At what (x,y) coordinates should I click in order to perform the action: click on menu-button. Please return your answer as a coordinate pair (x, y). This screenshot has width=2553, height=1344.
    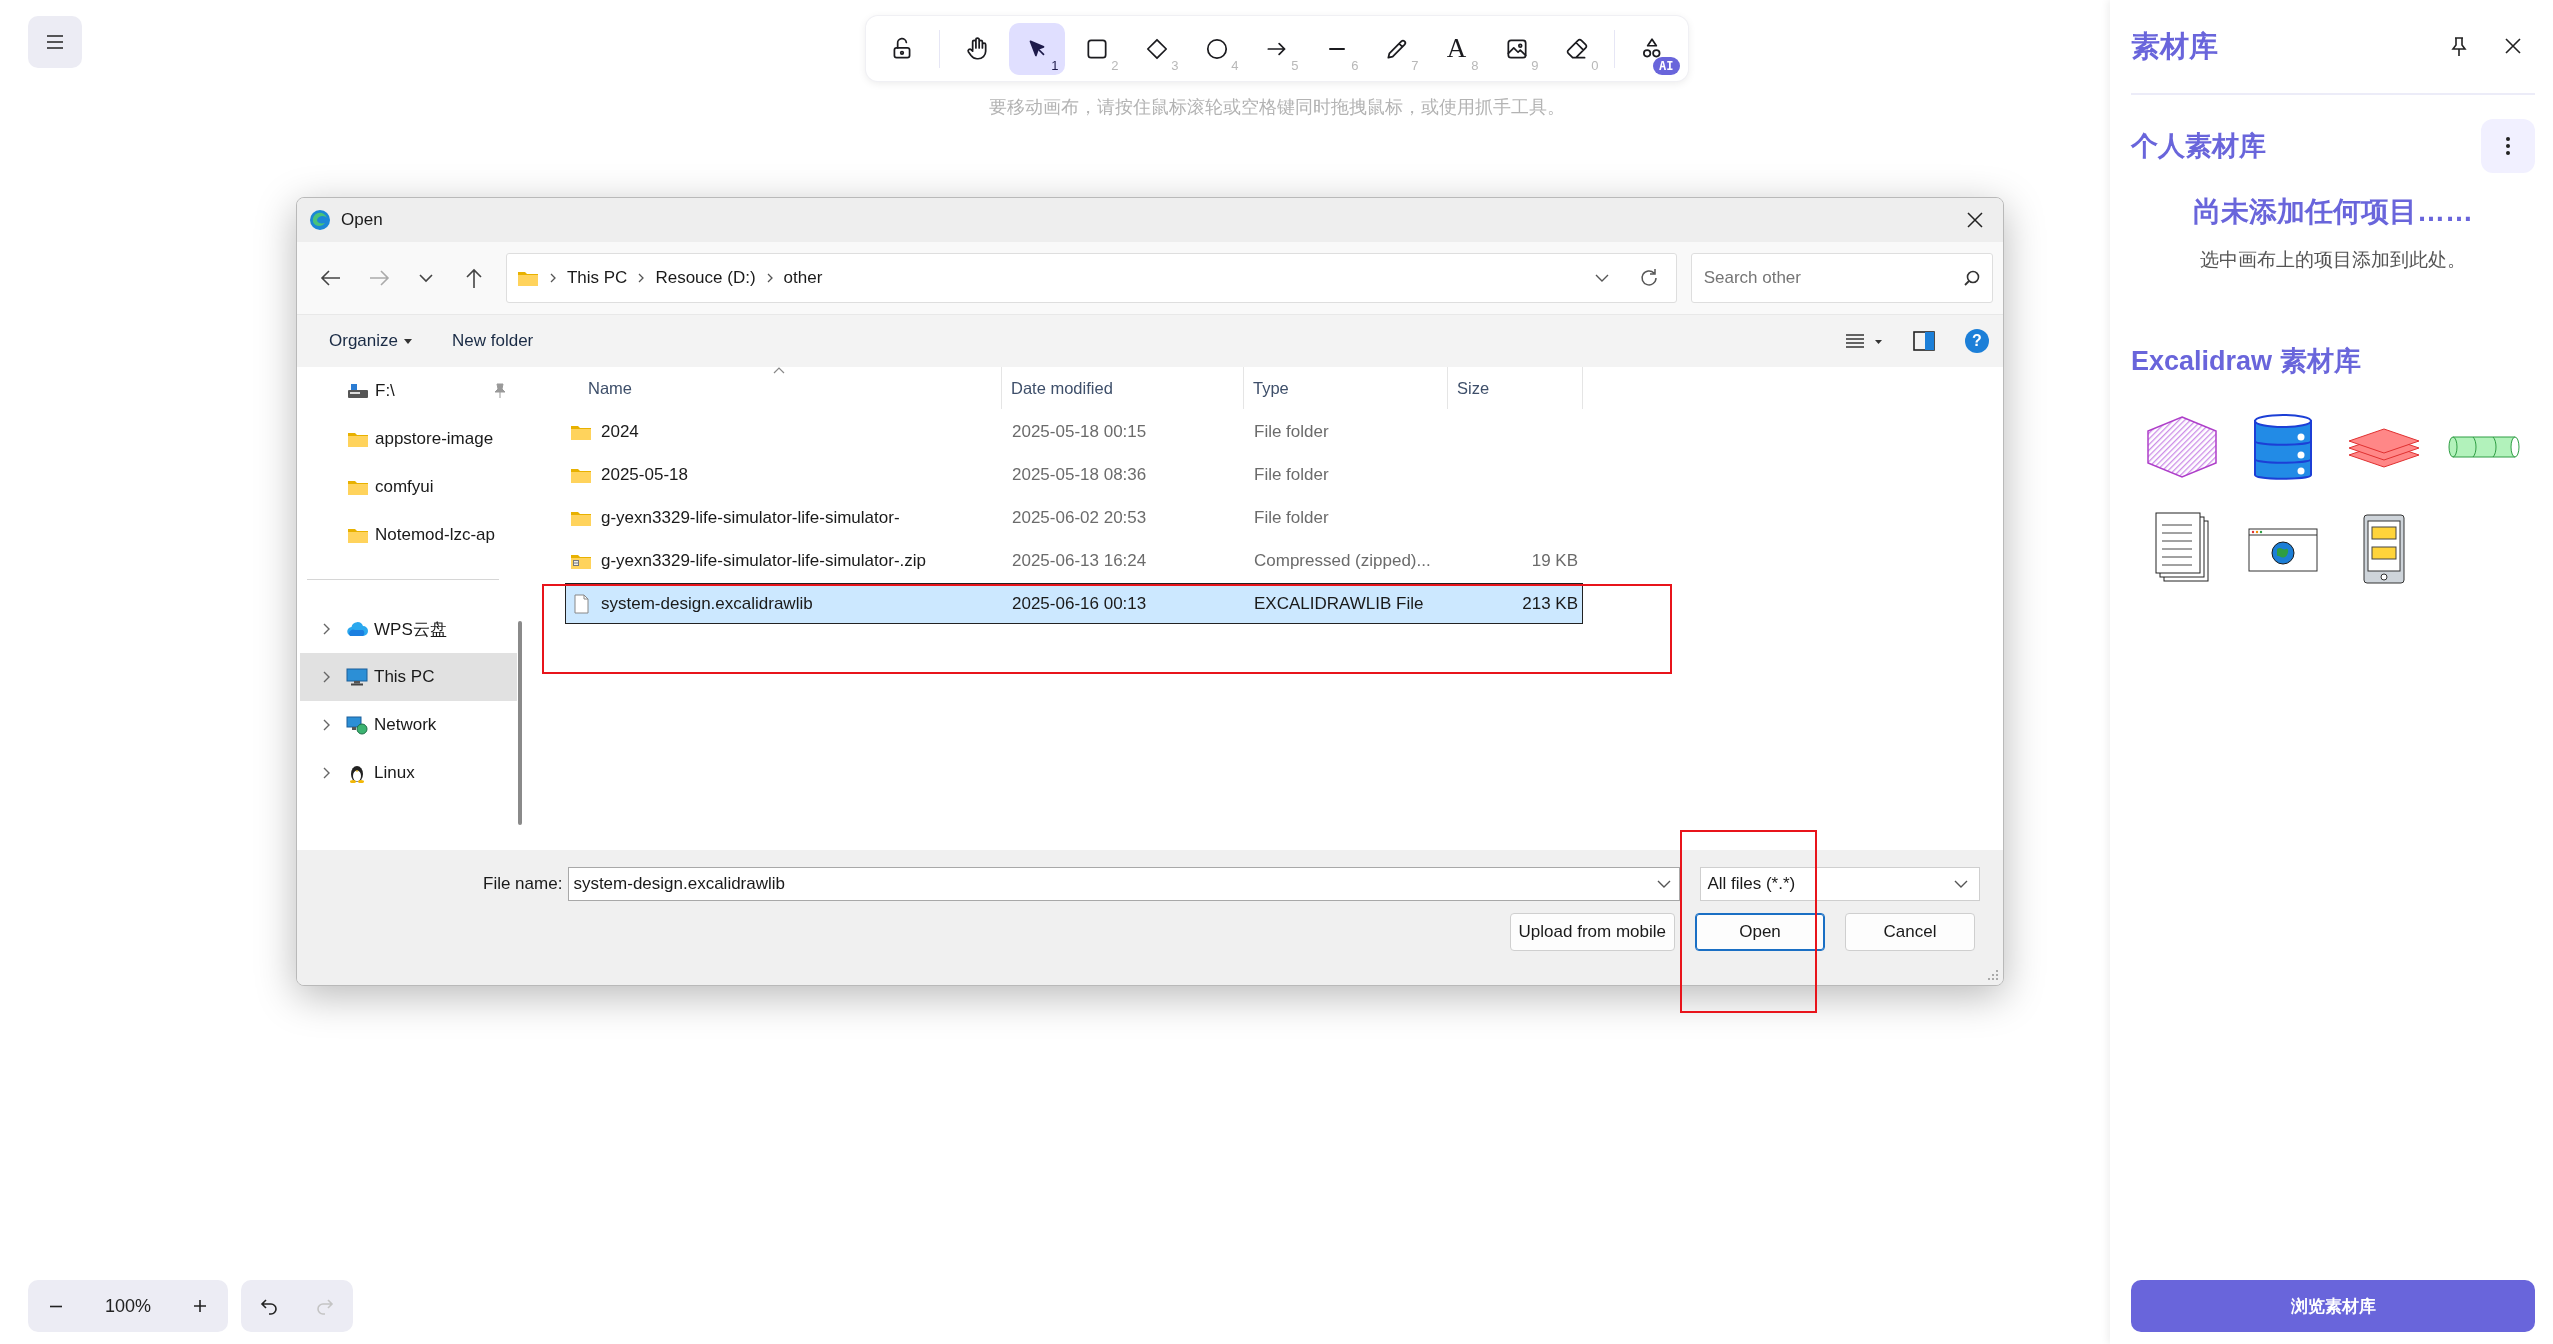
    Looking at the image, I should click on (55, 42).